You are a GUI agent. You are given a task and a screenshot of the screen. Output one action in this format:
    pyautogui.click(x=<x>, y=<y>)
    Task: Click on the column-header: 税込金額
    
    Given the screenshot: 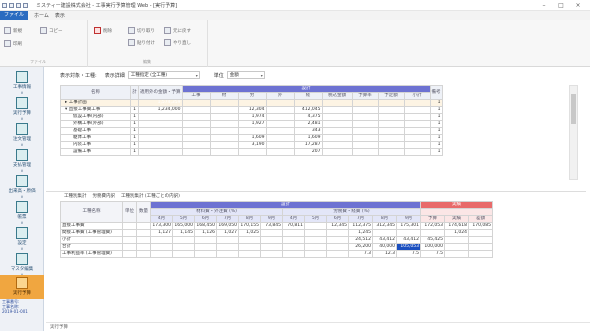 What is the action you would take?
    pyautogui.click(x=337, y=96)
    